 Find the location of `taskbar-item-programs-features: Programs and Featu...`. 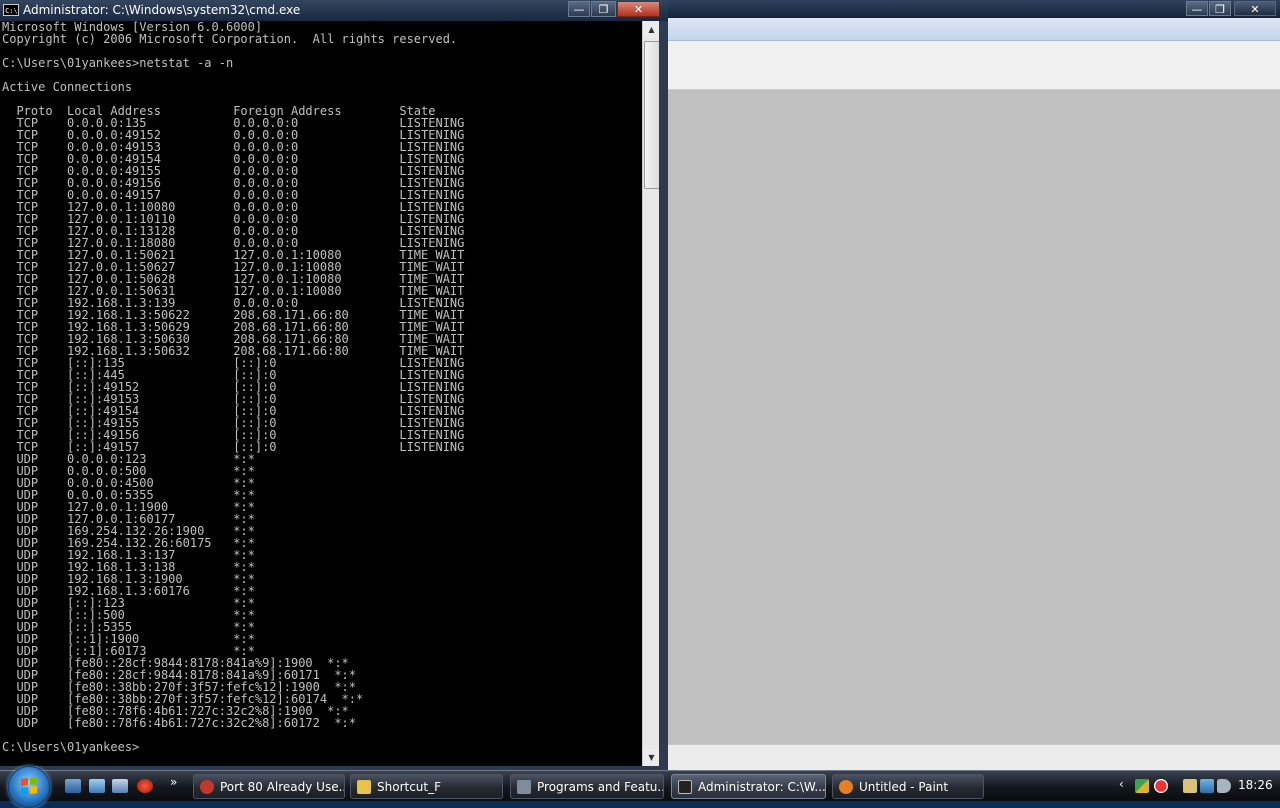

taskbar-item-programs-features: Programs and Featu... is located at coordinates (587, 786).